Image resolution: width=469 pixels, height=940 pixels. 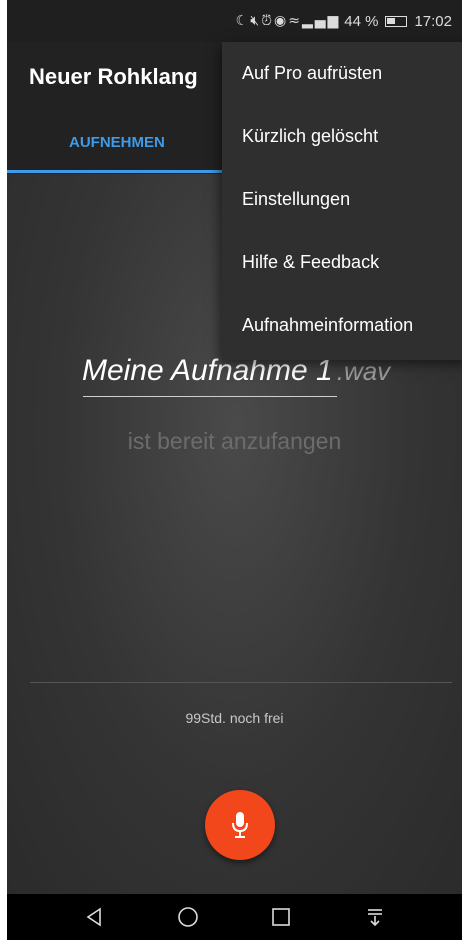 I want to click on back-icon, so click(x=93, y=917).